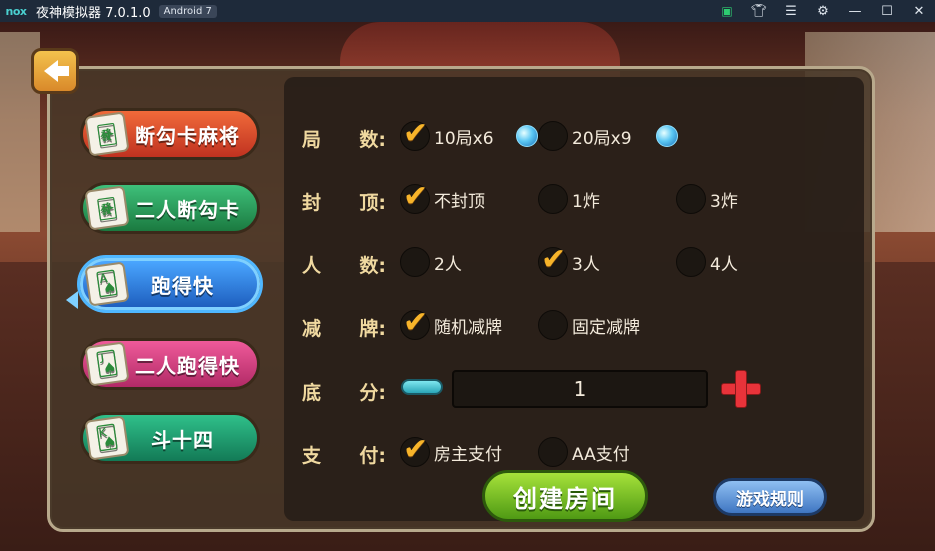 The image size is (935, 551). What do you see at coordinates (580, 389) in the screenshot?
I see `base-score-value: 1` at bounding box center [580, 389].